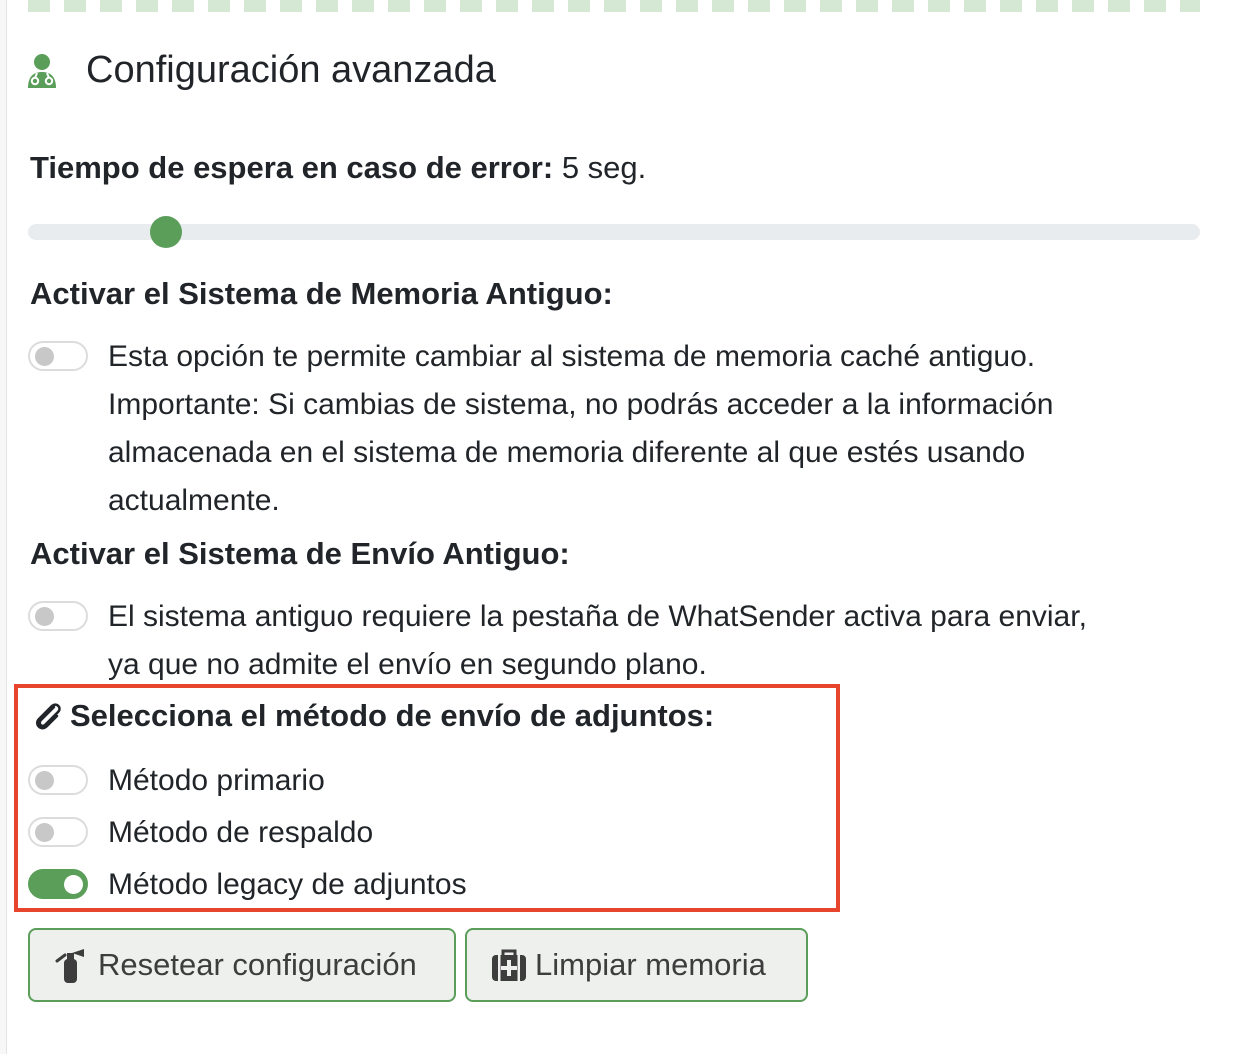 Image resolution: width=1244 pixels, height=1054 pixels. Describe the element at coordinates (291, 70) in the screenshot. I see `page-title: Configuración avanzada` at that location.